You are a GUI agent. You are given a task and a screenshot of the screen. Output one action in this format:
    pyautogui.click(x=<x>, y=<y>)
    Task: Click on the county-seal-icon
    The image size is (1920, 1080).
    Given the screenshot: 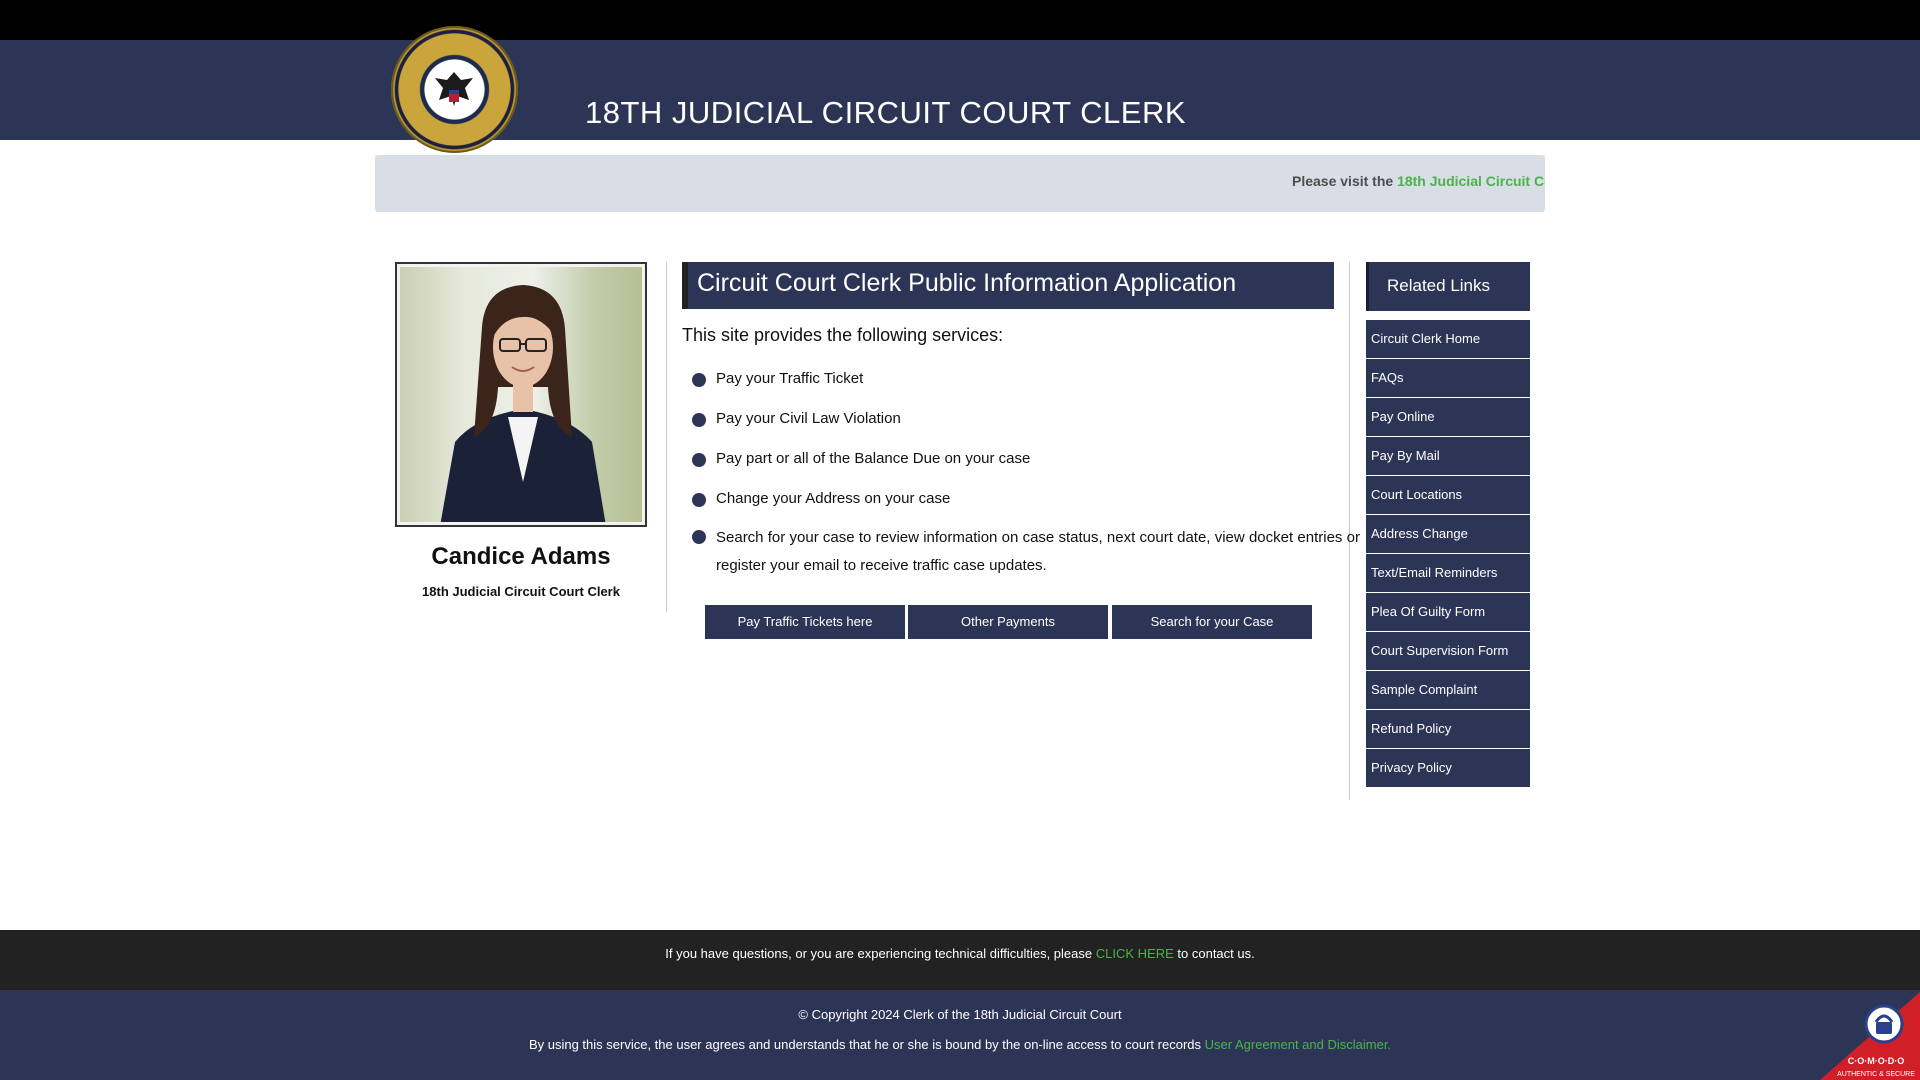 What is the action you would take?
    pyautogui.click(x=454, y=89)
    